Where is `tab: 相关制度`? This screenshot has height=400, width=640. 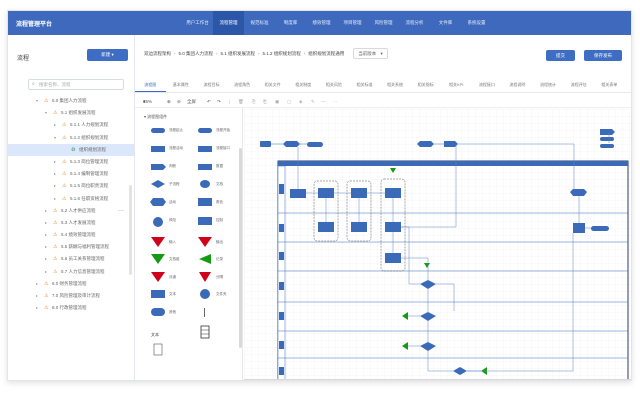
tab: 相关制度 is located at coordinates (303, 84).